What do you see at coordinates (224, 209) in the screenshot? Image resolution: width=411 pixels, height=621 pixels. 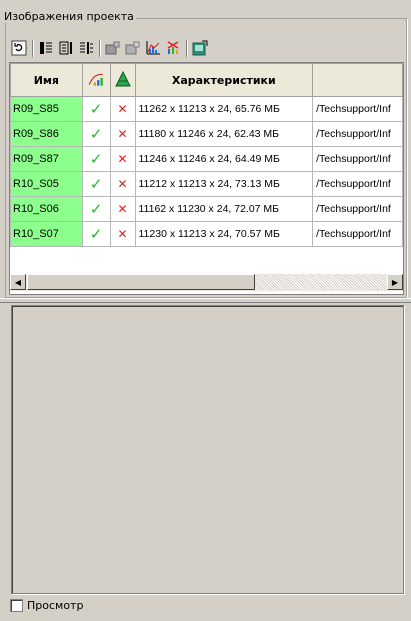 I see `characteristics-cell: 11162 x 11230 x 24, 72.07 МБ` at bounding box center [224, 209].